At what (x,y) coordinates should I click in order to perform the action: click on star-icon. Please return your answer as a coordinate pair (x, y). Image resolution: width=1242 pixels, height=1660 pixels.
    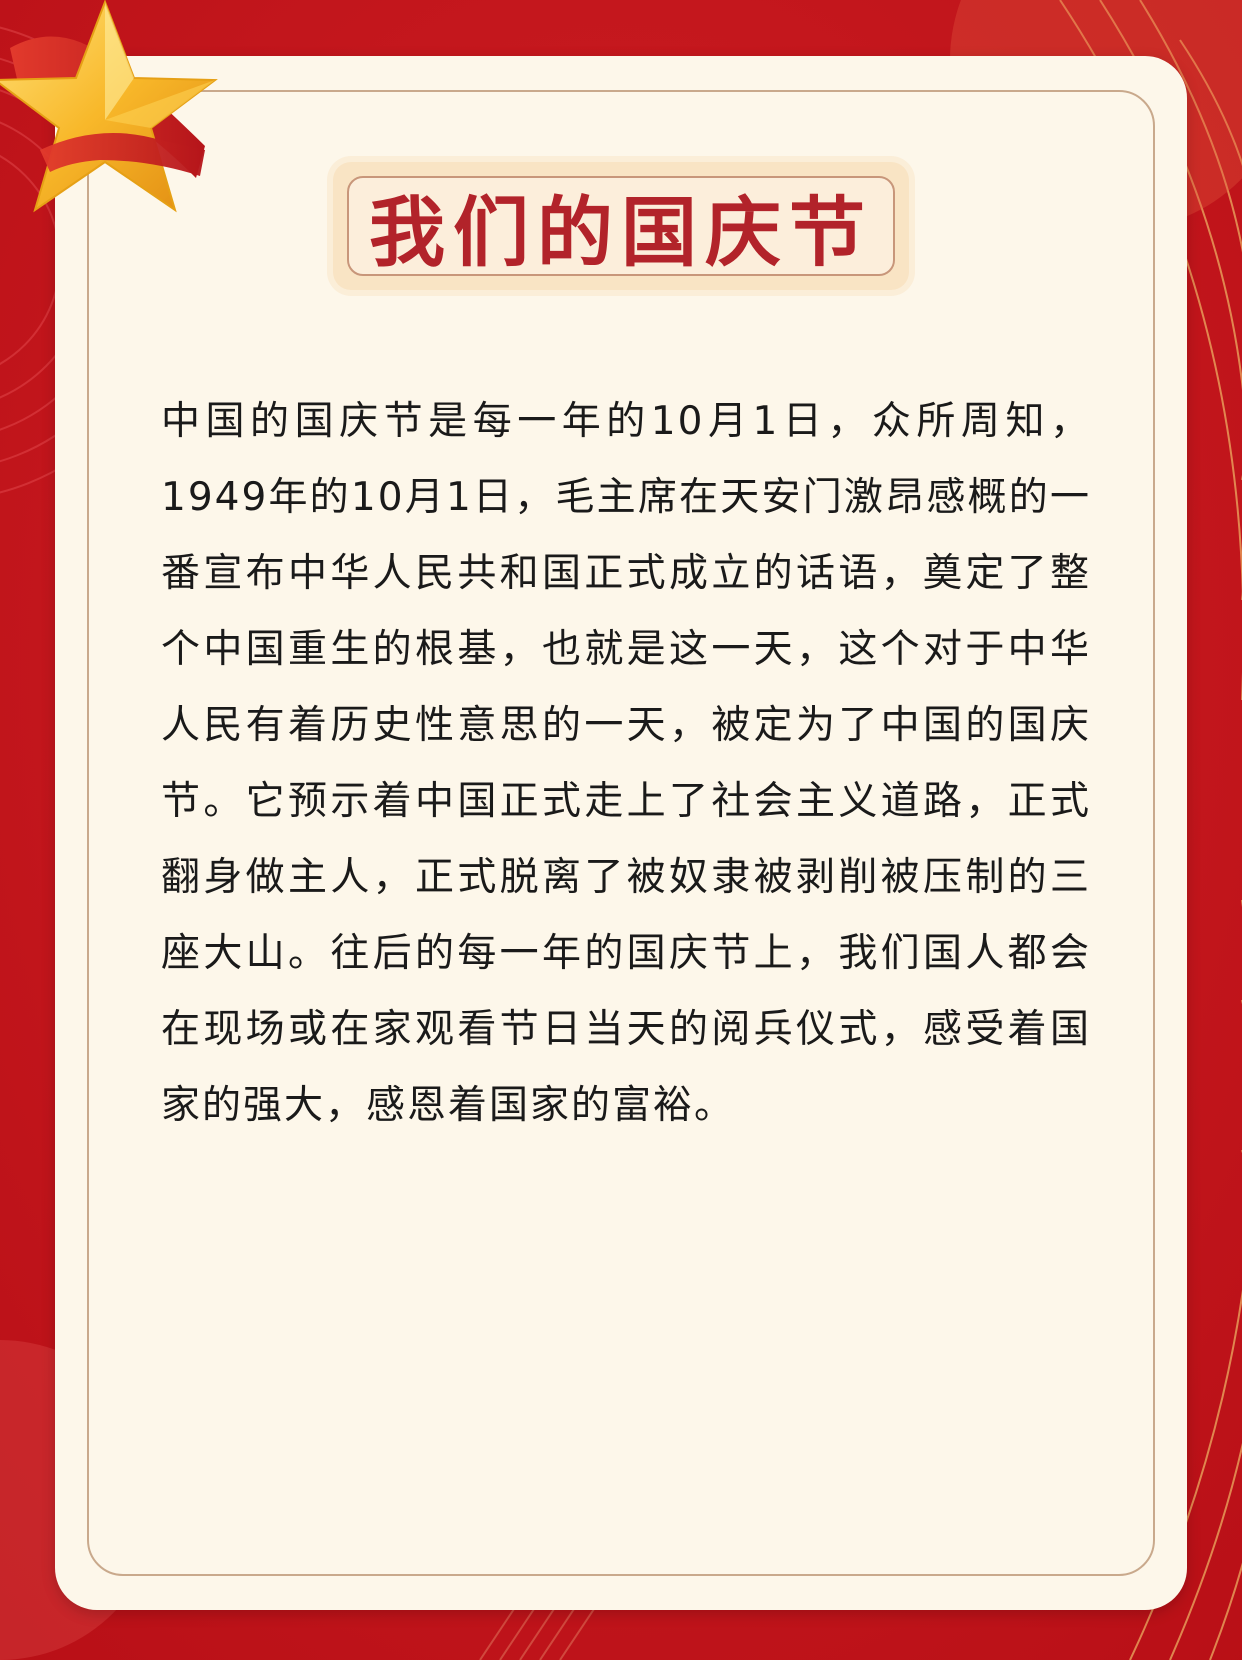
    Looking at the image, I should click on (109, 106).